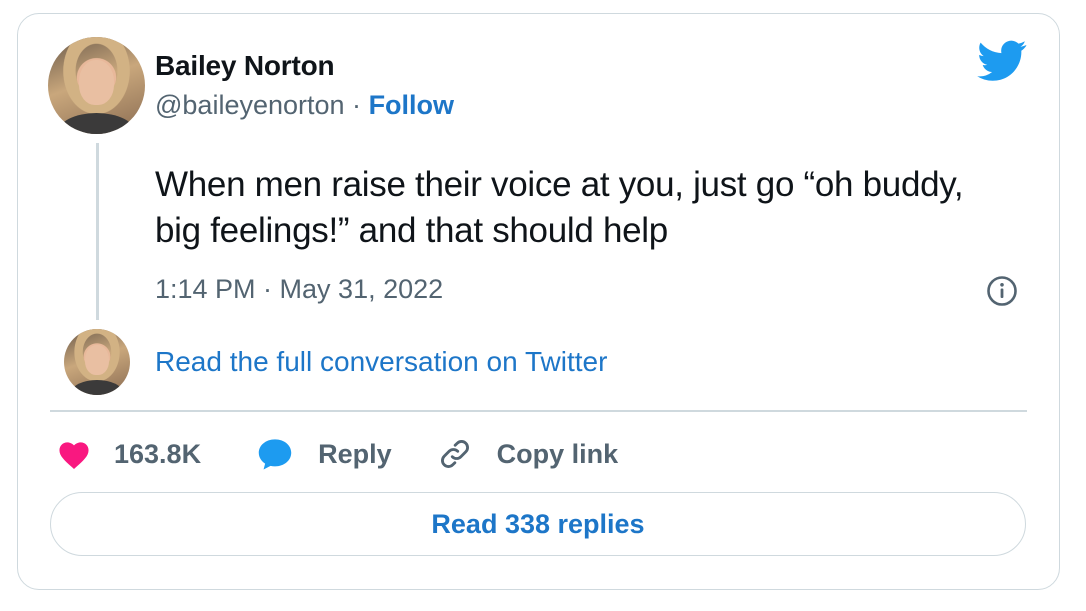 This screenshot has width=1086, height=611. Describe the element at coordinates (538, 411) in the screenshot. I see `divider` at that location.